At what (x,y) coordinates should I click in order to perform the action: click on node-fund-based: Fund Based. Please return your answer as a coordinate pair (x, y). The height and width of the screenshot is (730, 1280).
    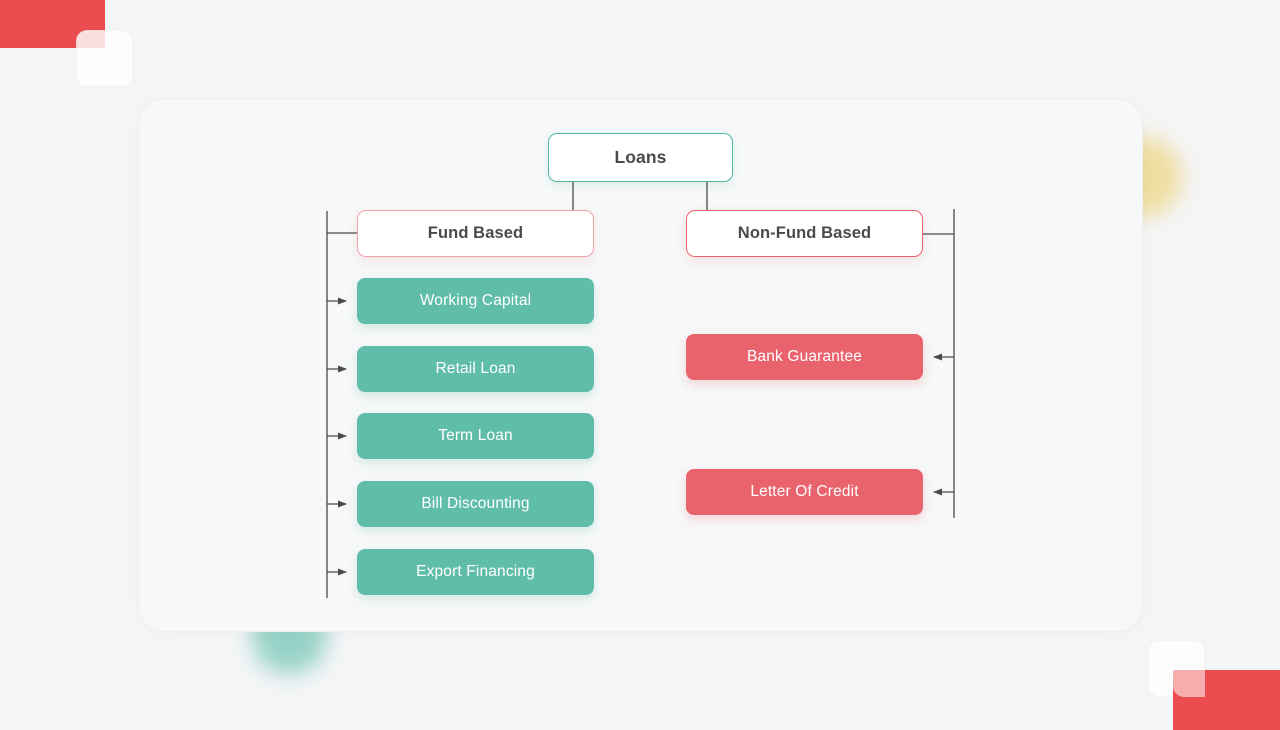
    Looking at the image, I should click on (475, 233).